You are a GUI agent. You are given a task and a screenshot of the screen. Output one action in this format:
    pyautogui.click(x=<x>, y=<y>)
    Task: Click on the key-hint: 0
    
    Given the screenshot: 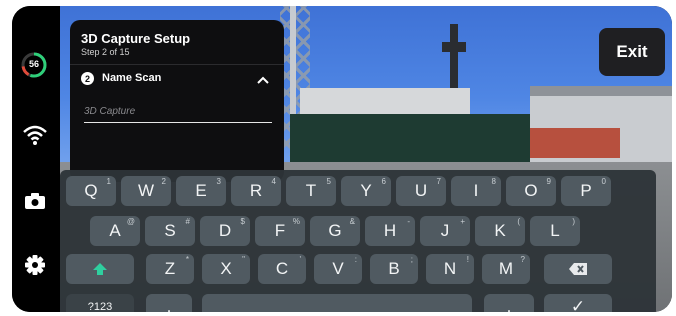 What is the action you would take?
    pyautogui.click(x=603, y=181)
    